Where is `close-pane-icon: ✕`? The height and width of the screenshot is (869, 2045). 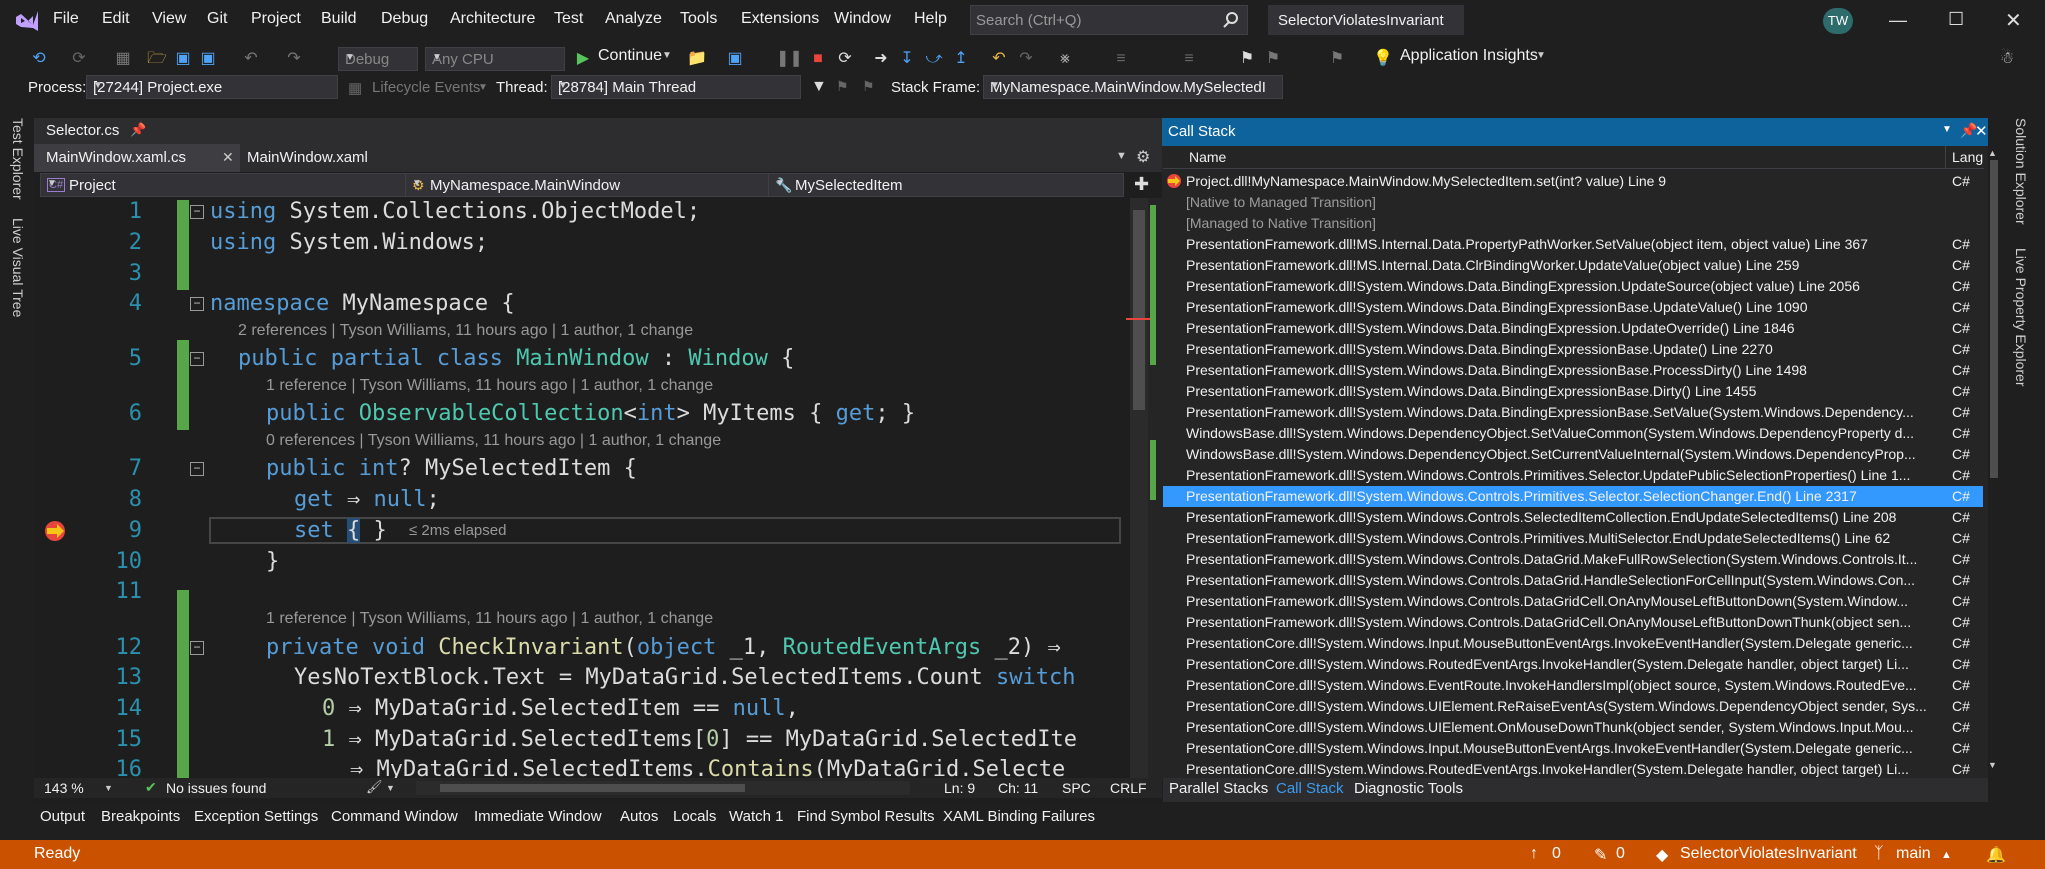 close-pane-icon: ✕ is located at coordinates (1981, 131).